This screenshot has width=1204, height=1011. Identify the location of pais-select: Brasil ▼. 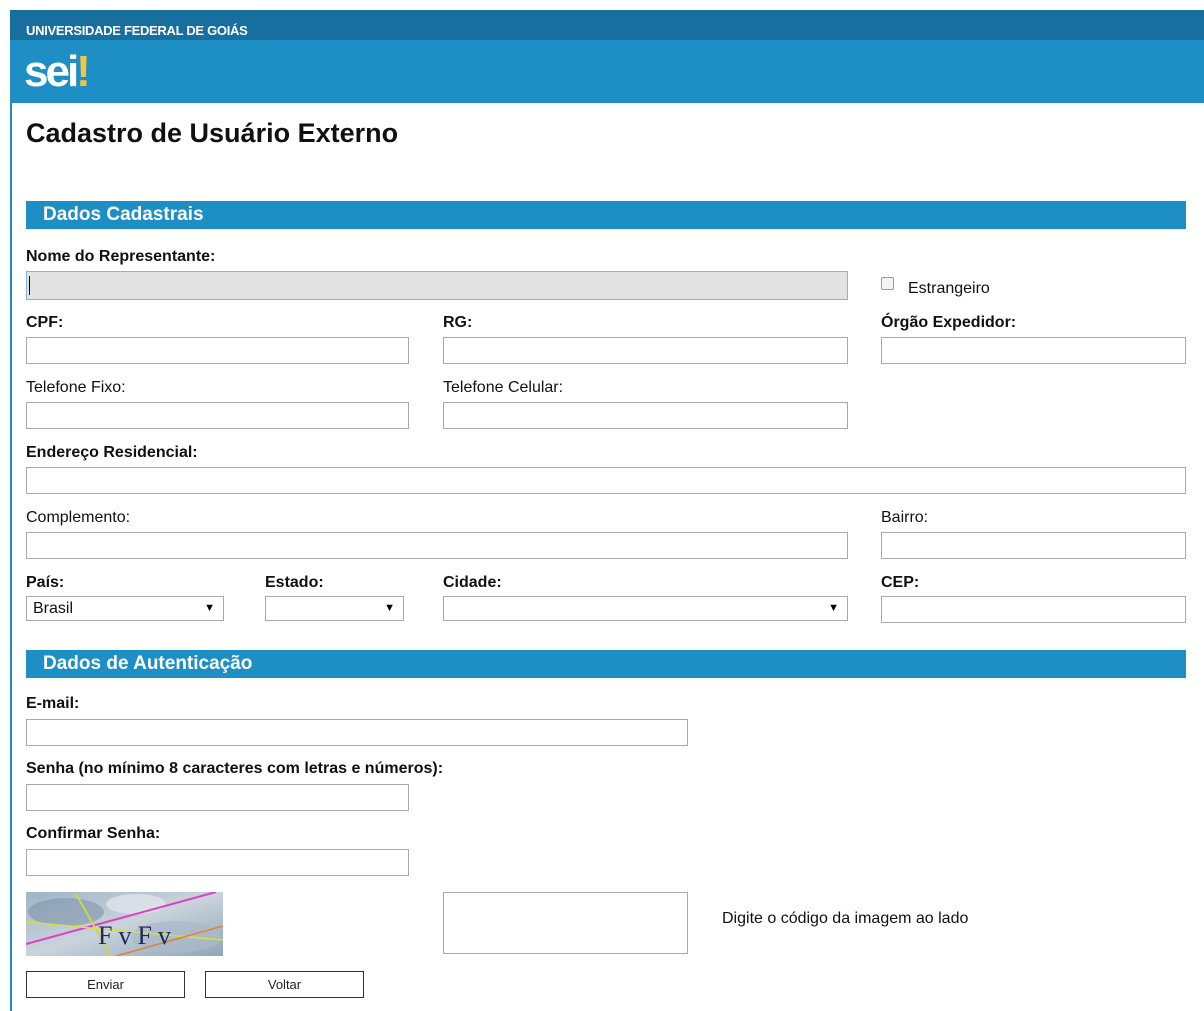
(125, 608).